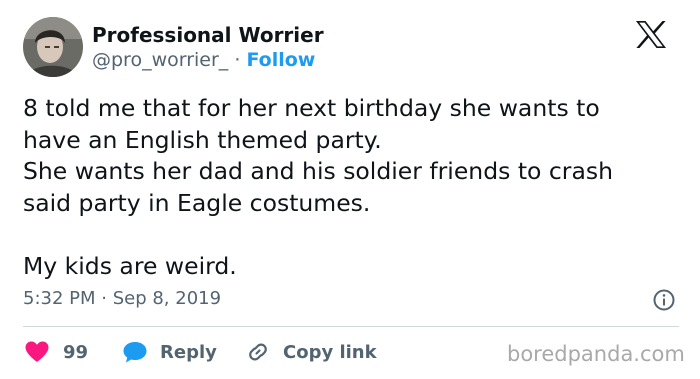  Describe the element at coordinates (160, 60) in the screenshot. I see `author-handle: @pro_worrier_` at that location.